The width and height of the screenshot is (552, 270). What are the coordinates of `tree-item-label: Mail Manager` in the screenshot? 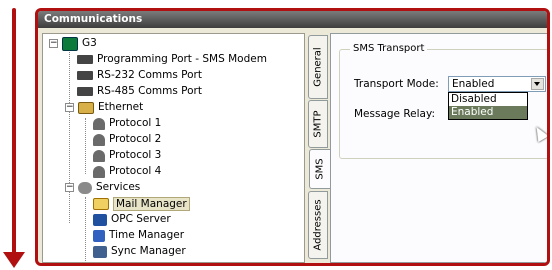 It's located at (151, 203).